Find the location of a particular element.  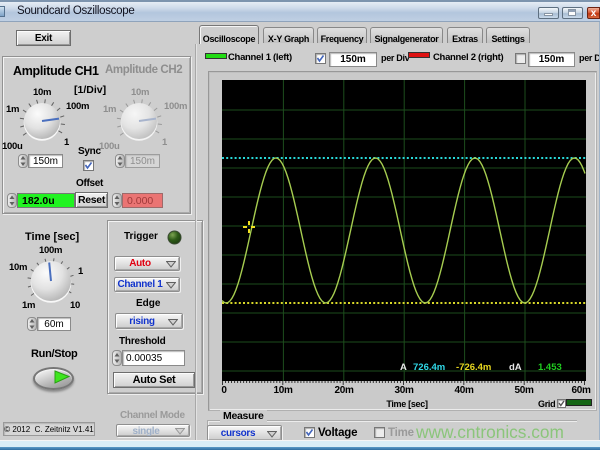

svg-text: 1.453 is located at coordinates (550, 367).